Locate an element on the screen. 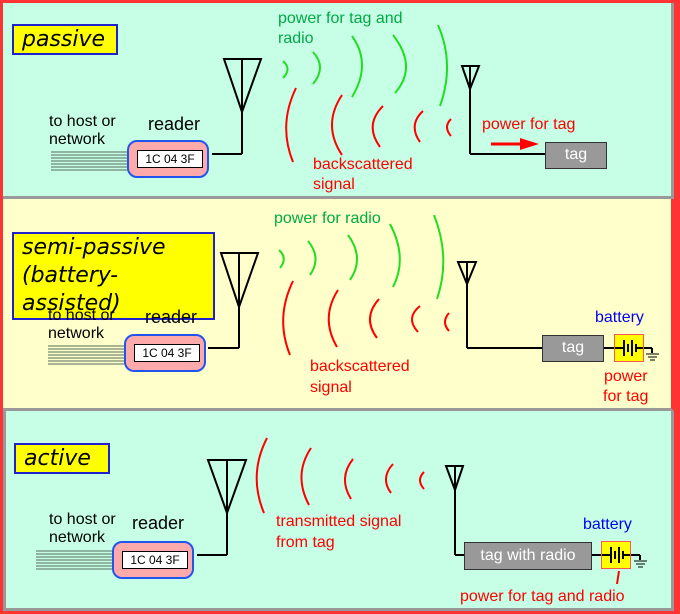 Image resolution: width=680 pixels, height=614 pixels. semi-ground-icon is located at coordinates (652, 357).